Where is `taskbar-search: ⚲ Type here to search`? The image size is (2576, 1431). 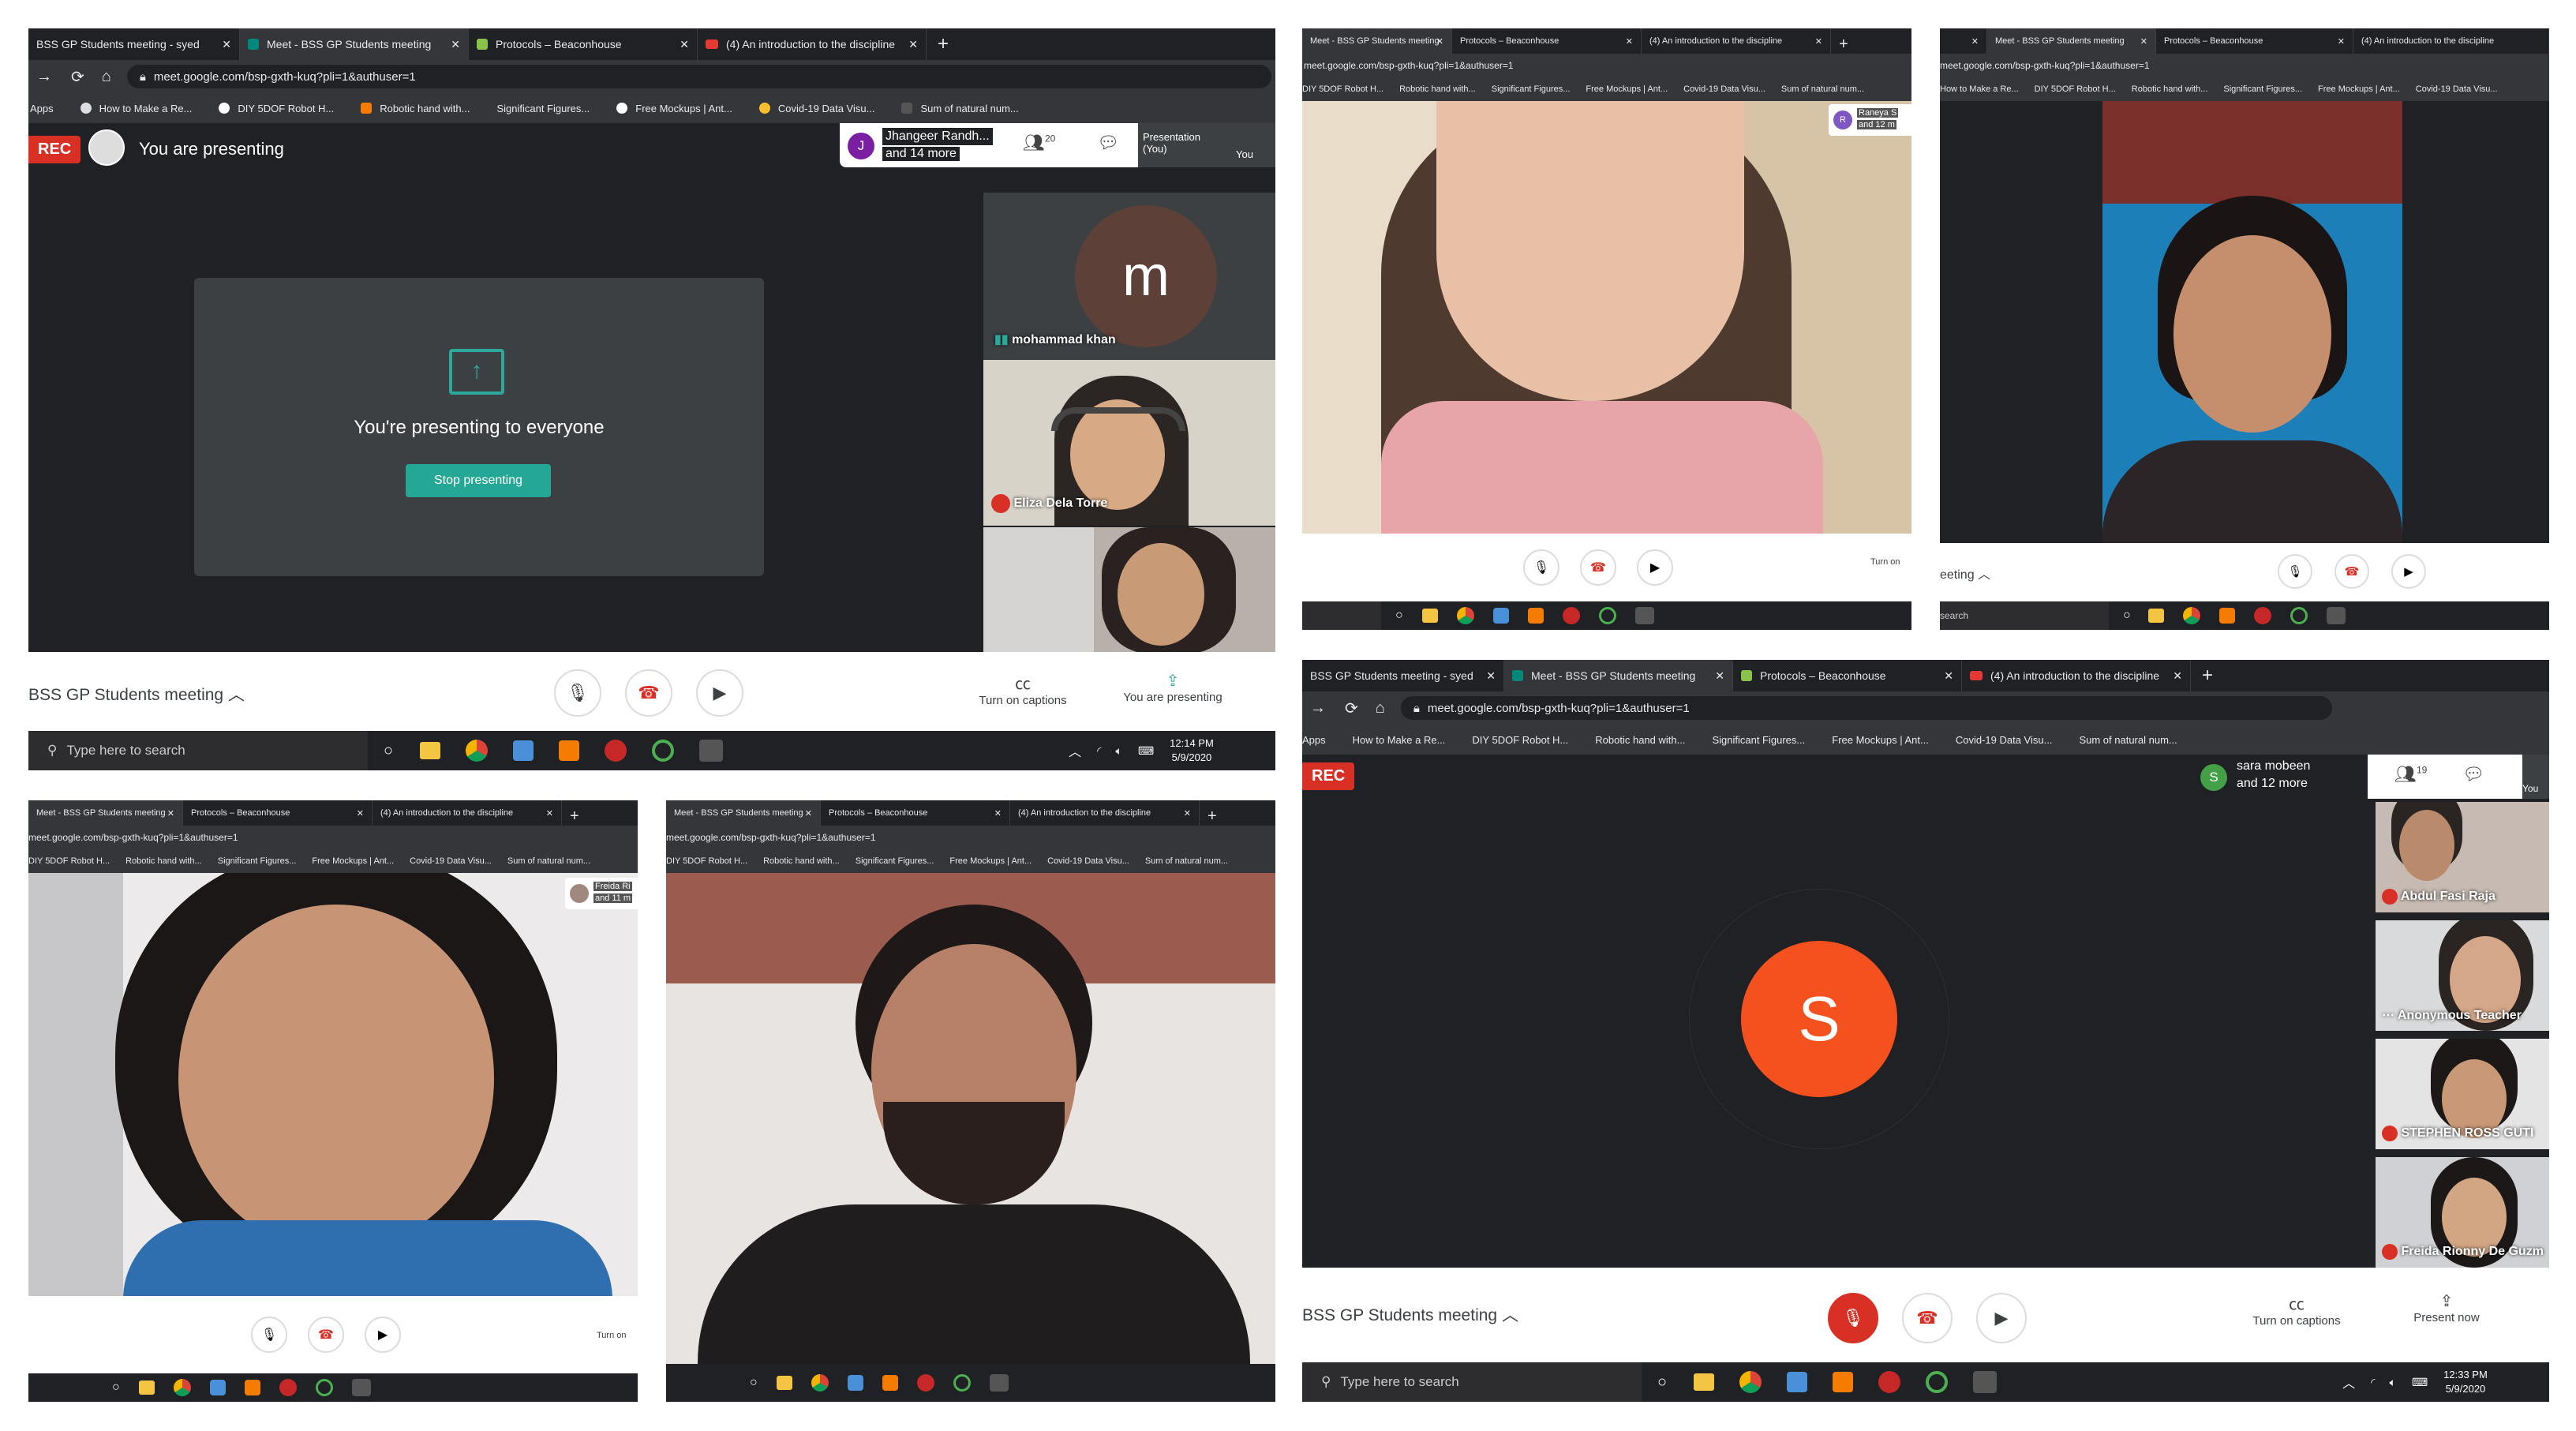
taskbar-search: ⚲ Type here to search is located at coordinates (198, 750).